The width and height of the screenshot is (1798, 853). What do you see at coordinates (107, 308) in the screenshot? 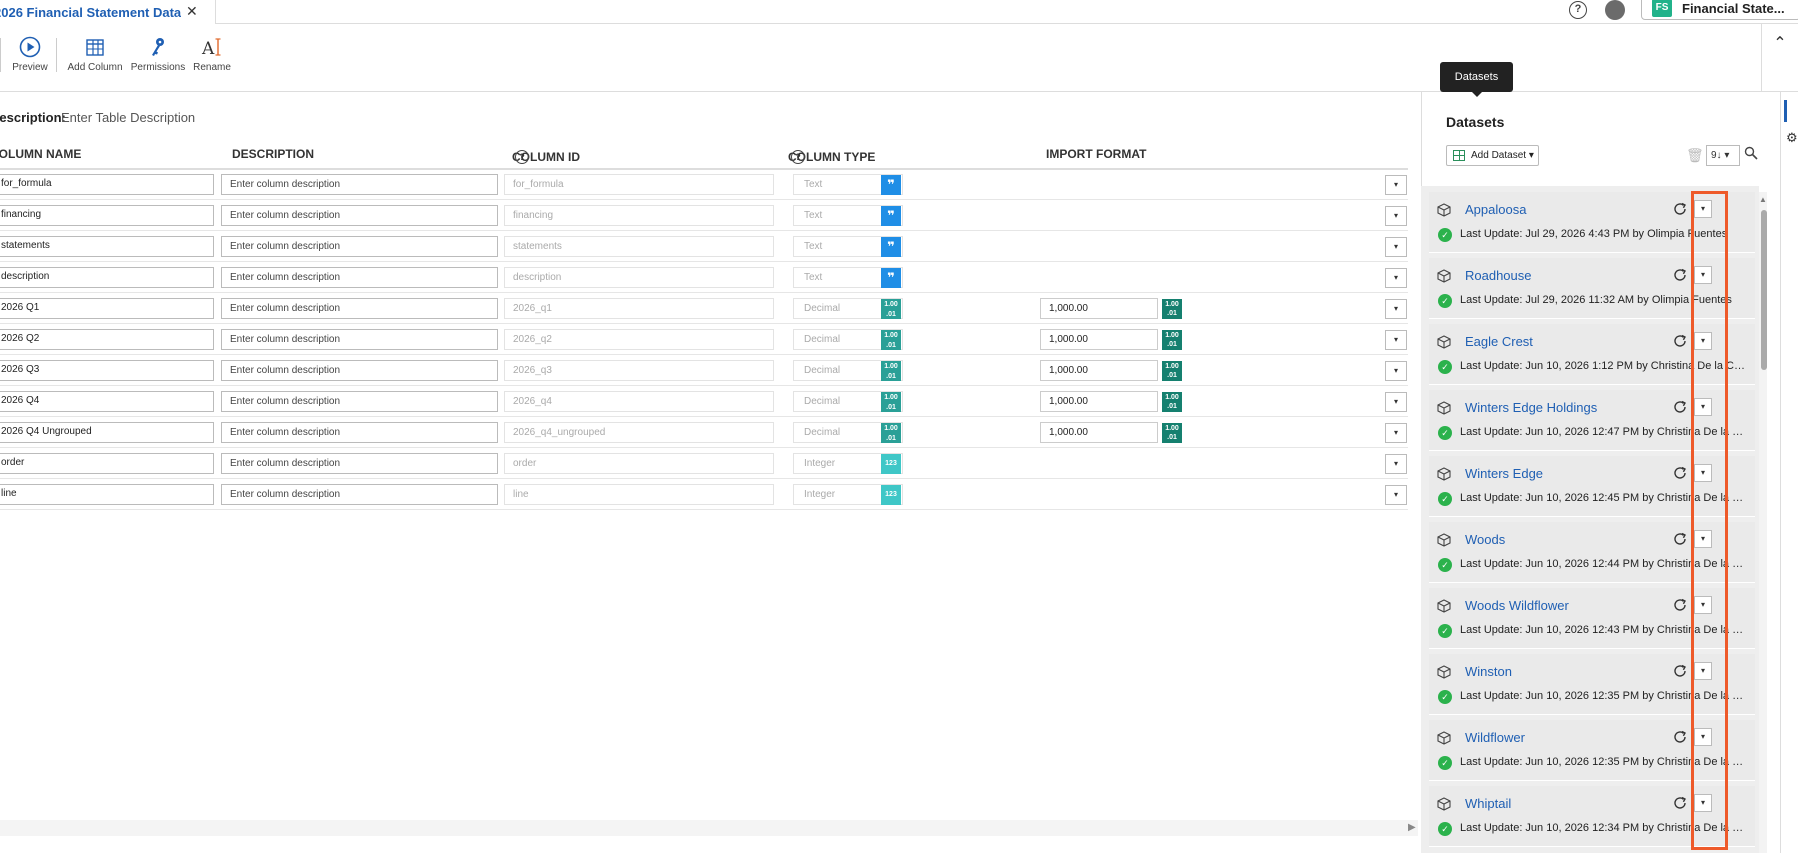
I see `column-name-input: 2026 Q1` at bounding box center [107, 308].